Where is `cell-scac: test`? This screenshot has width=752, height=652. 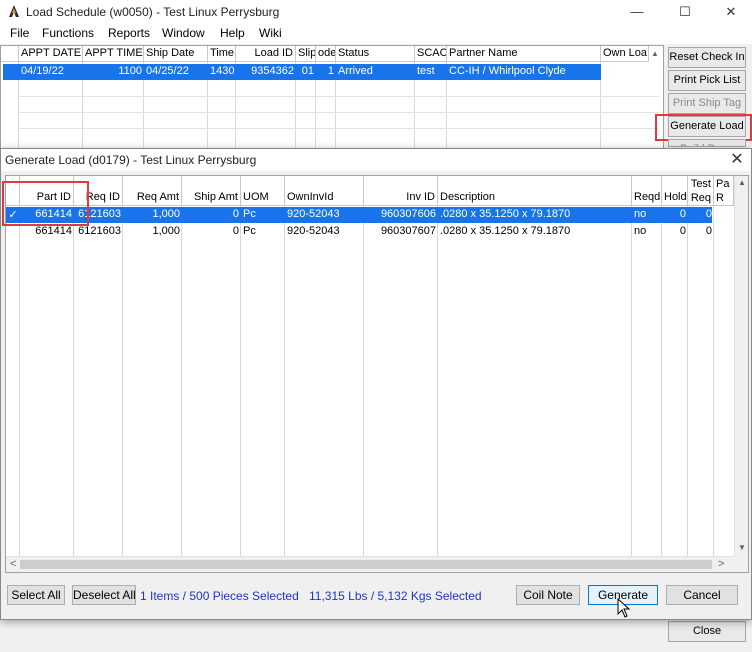
cell-scac: test is located at coordinates (426, 71).